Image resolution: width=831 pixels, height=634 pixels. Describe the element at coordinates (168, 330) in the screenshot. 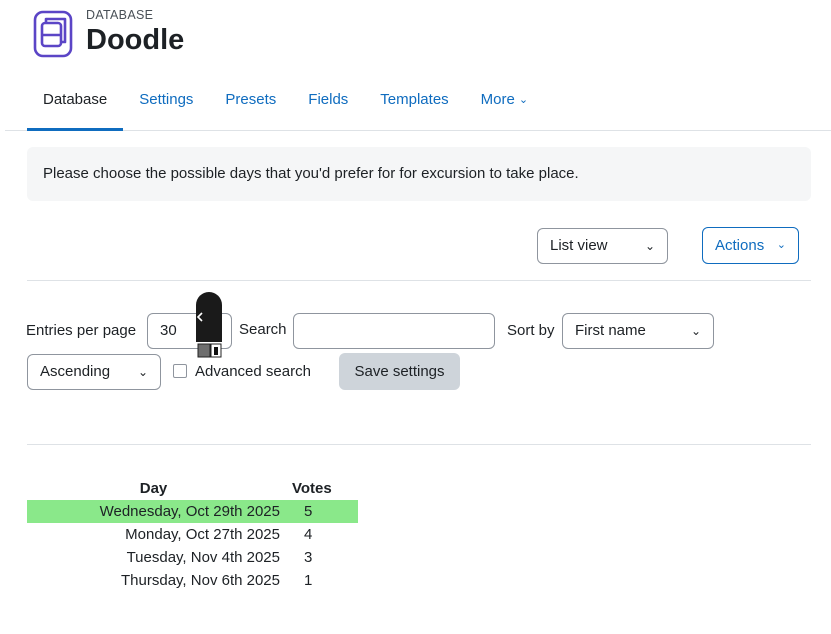

I see `entries-per-page-value: 30` at that location.